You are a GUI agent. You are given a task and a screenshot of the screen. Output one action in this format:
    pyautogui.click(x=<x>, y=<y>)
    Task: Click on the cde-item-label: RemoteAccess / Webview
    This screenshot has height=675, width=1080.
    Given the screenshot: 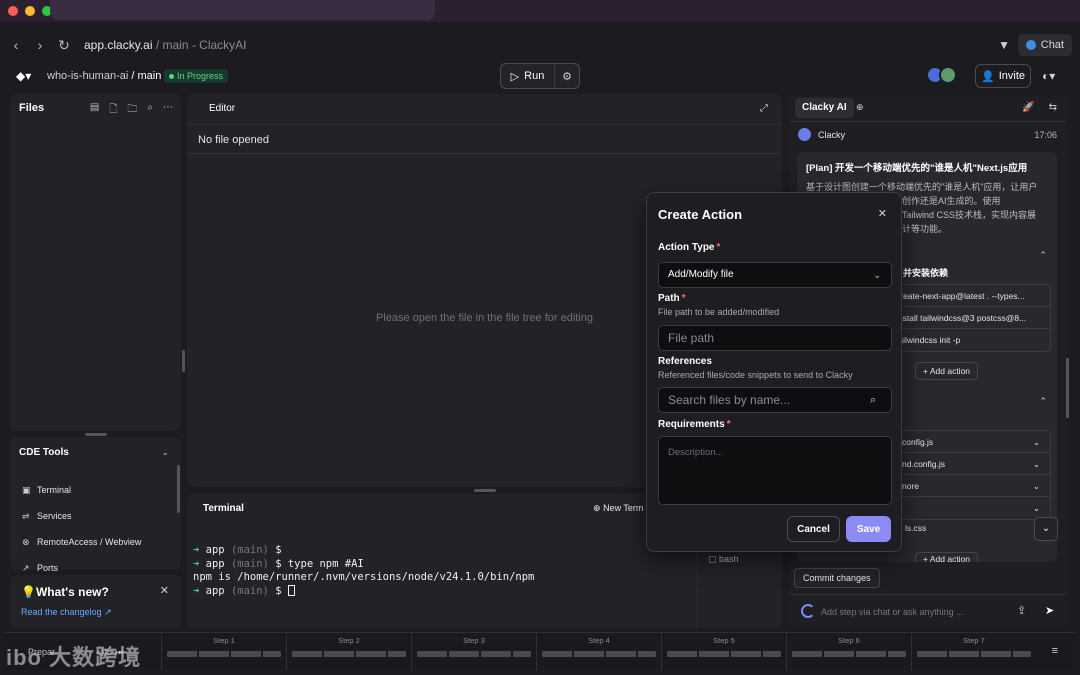 What is the action you would take?
    pyautogui.click(x=89, y=542)
    